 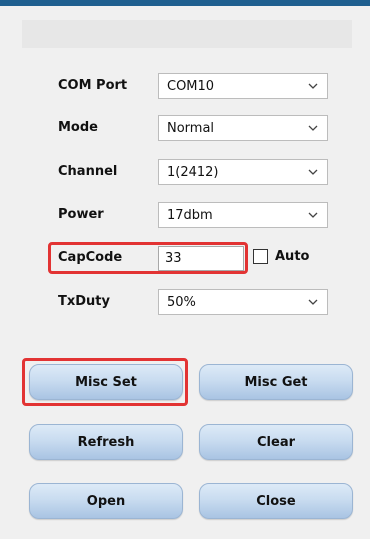 What do you see at coordinates (243, 86) in the screenshot?
I see `com-port-select: COM10` at bounding box center [243, 86].